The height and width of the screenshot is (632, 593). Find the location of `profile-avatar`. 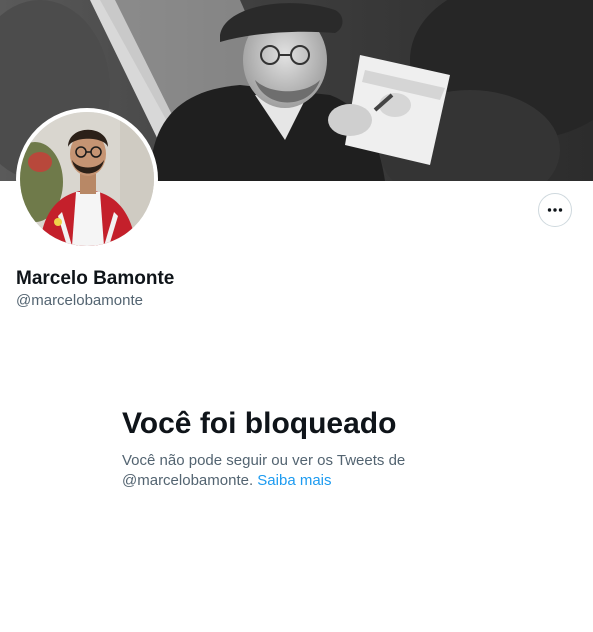

profile-avatar is located at coordinates (87, 179).